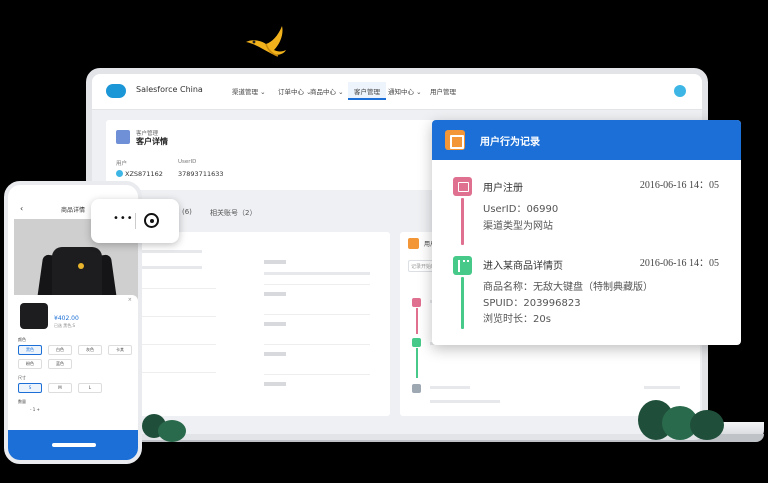 The height and width of the screenshot is (483, 768). Describe the element at coordinates (249, 91) in the screenshot. I see `nav-item-channel: 渠道管理 ⌄` at that location.